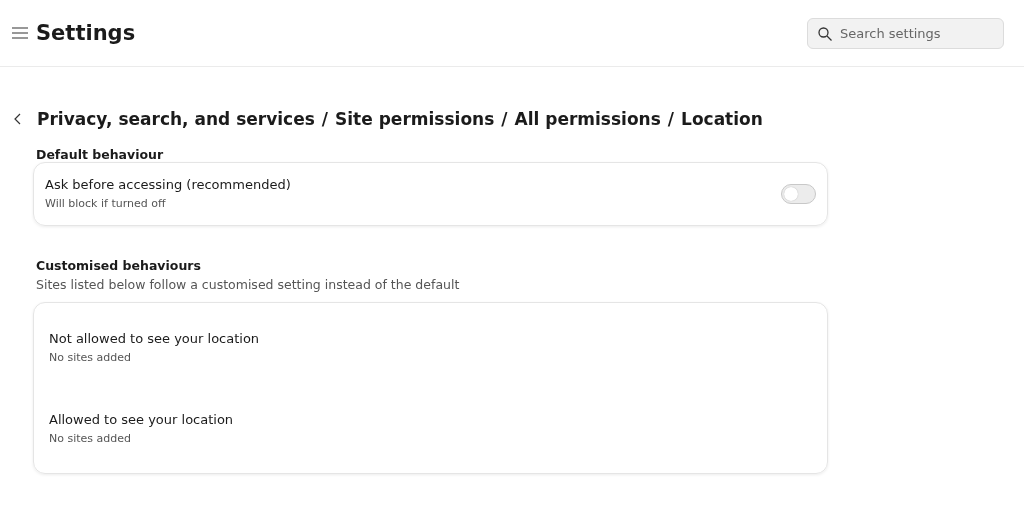 The image size is (1024, 520). Describe the element at coordinates (825, 33) in the screenshot. I see `search-icon` at that location.